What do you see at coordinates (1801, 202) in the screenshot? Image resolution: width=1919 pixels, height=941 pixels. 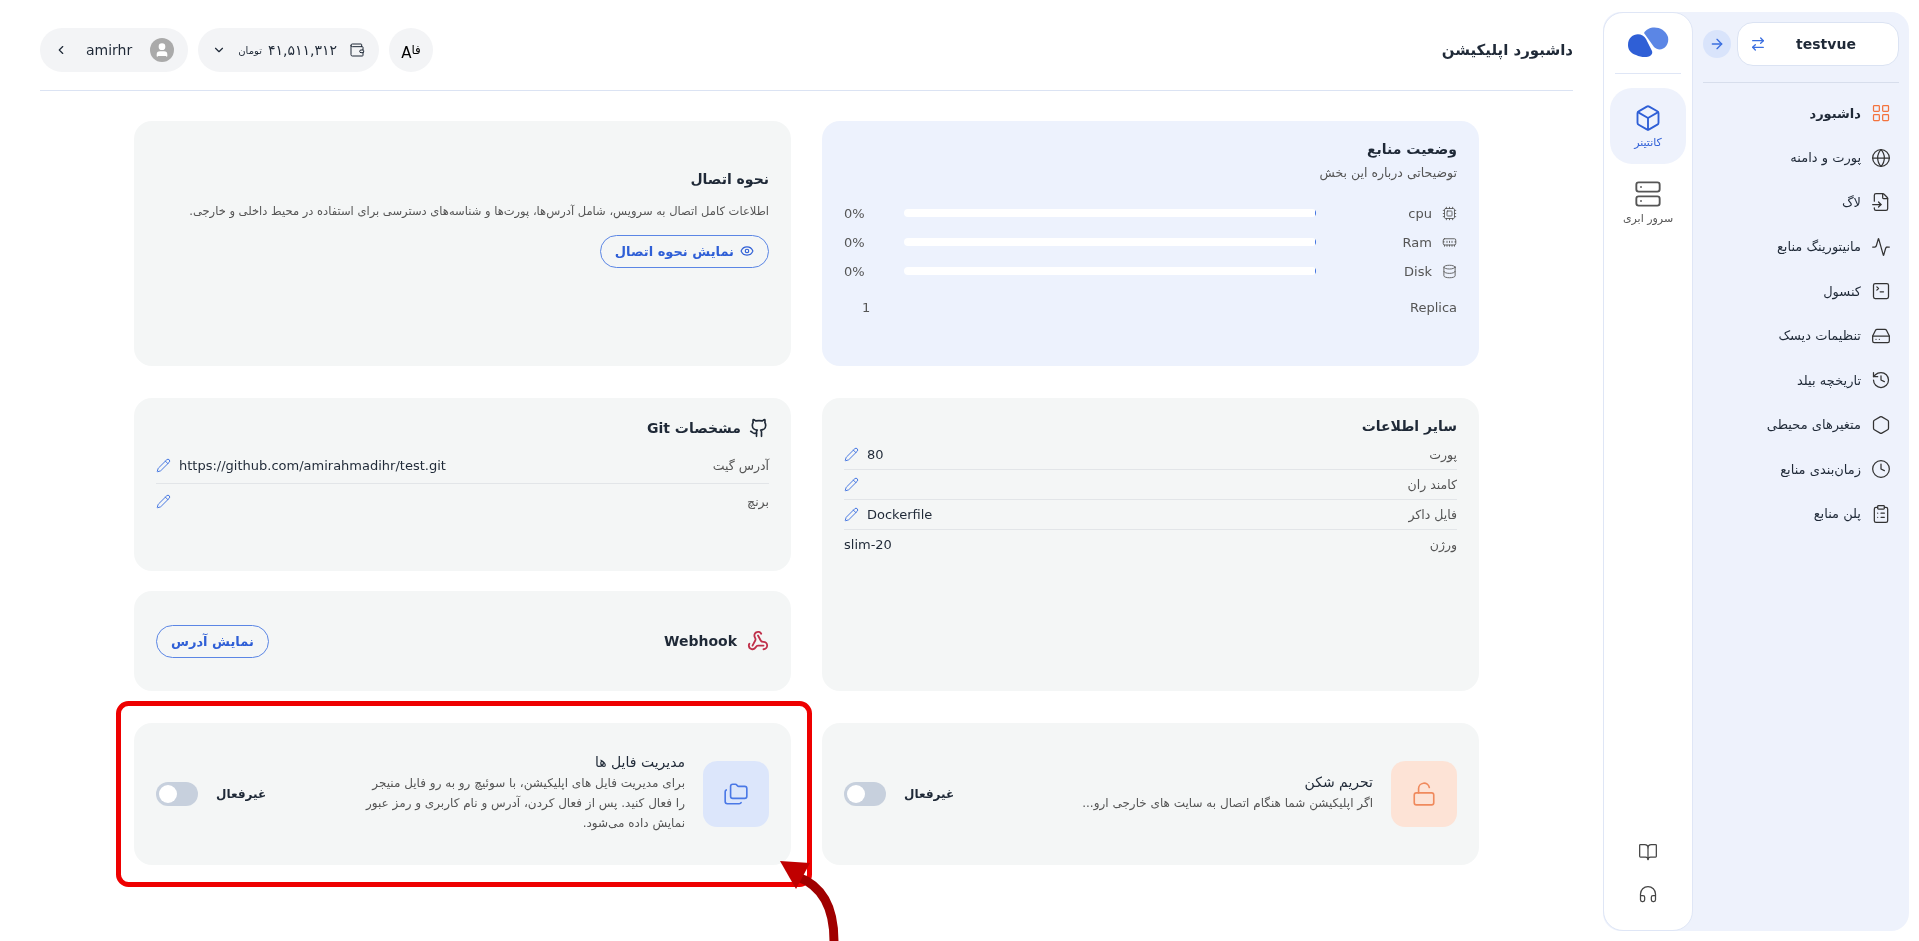 I see `nav-item: لاگ` at bounding box center [1801, 202].